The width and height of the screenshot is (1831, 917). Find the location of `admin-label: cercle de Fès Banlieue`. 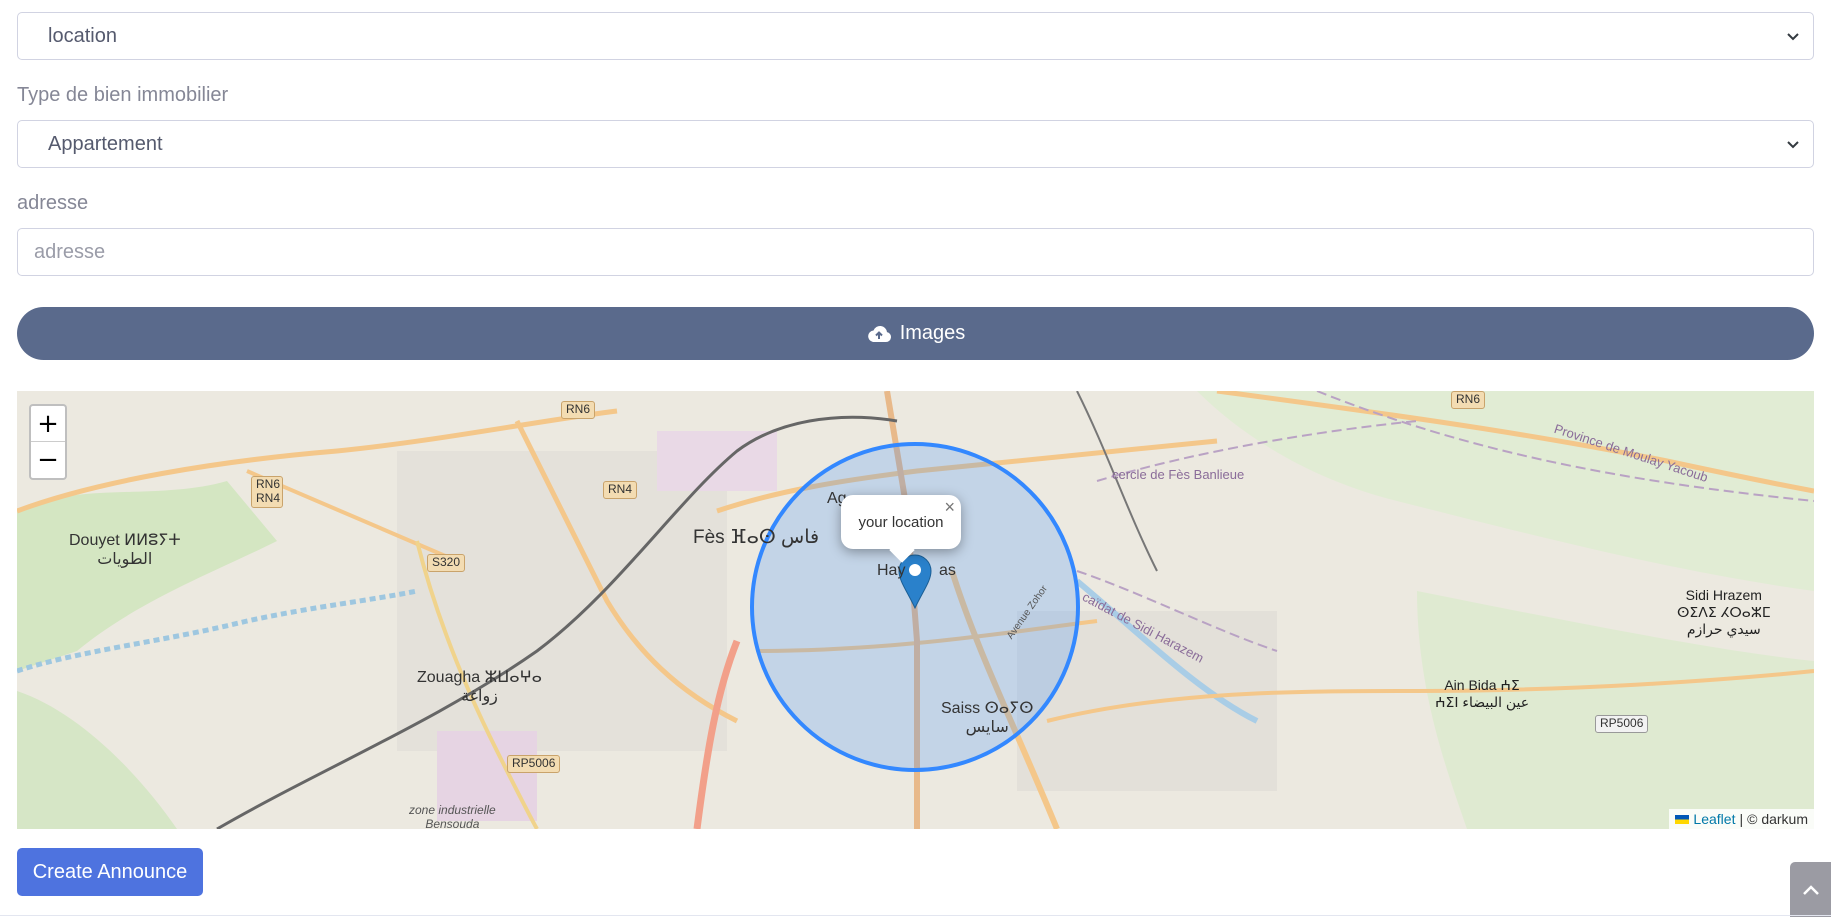

admin-label: cercle de Fès Banlieue is located at coordinates (1178, 474).